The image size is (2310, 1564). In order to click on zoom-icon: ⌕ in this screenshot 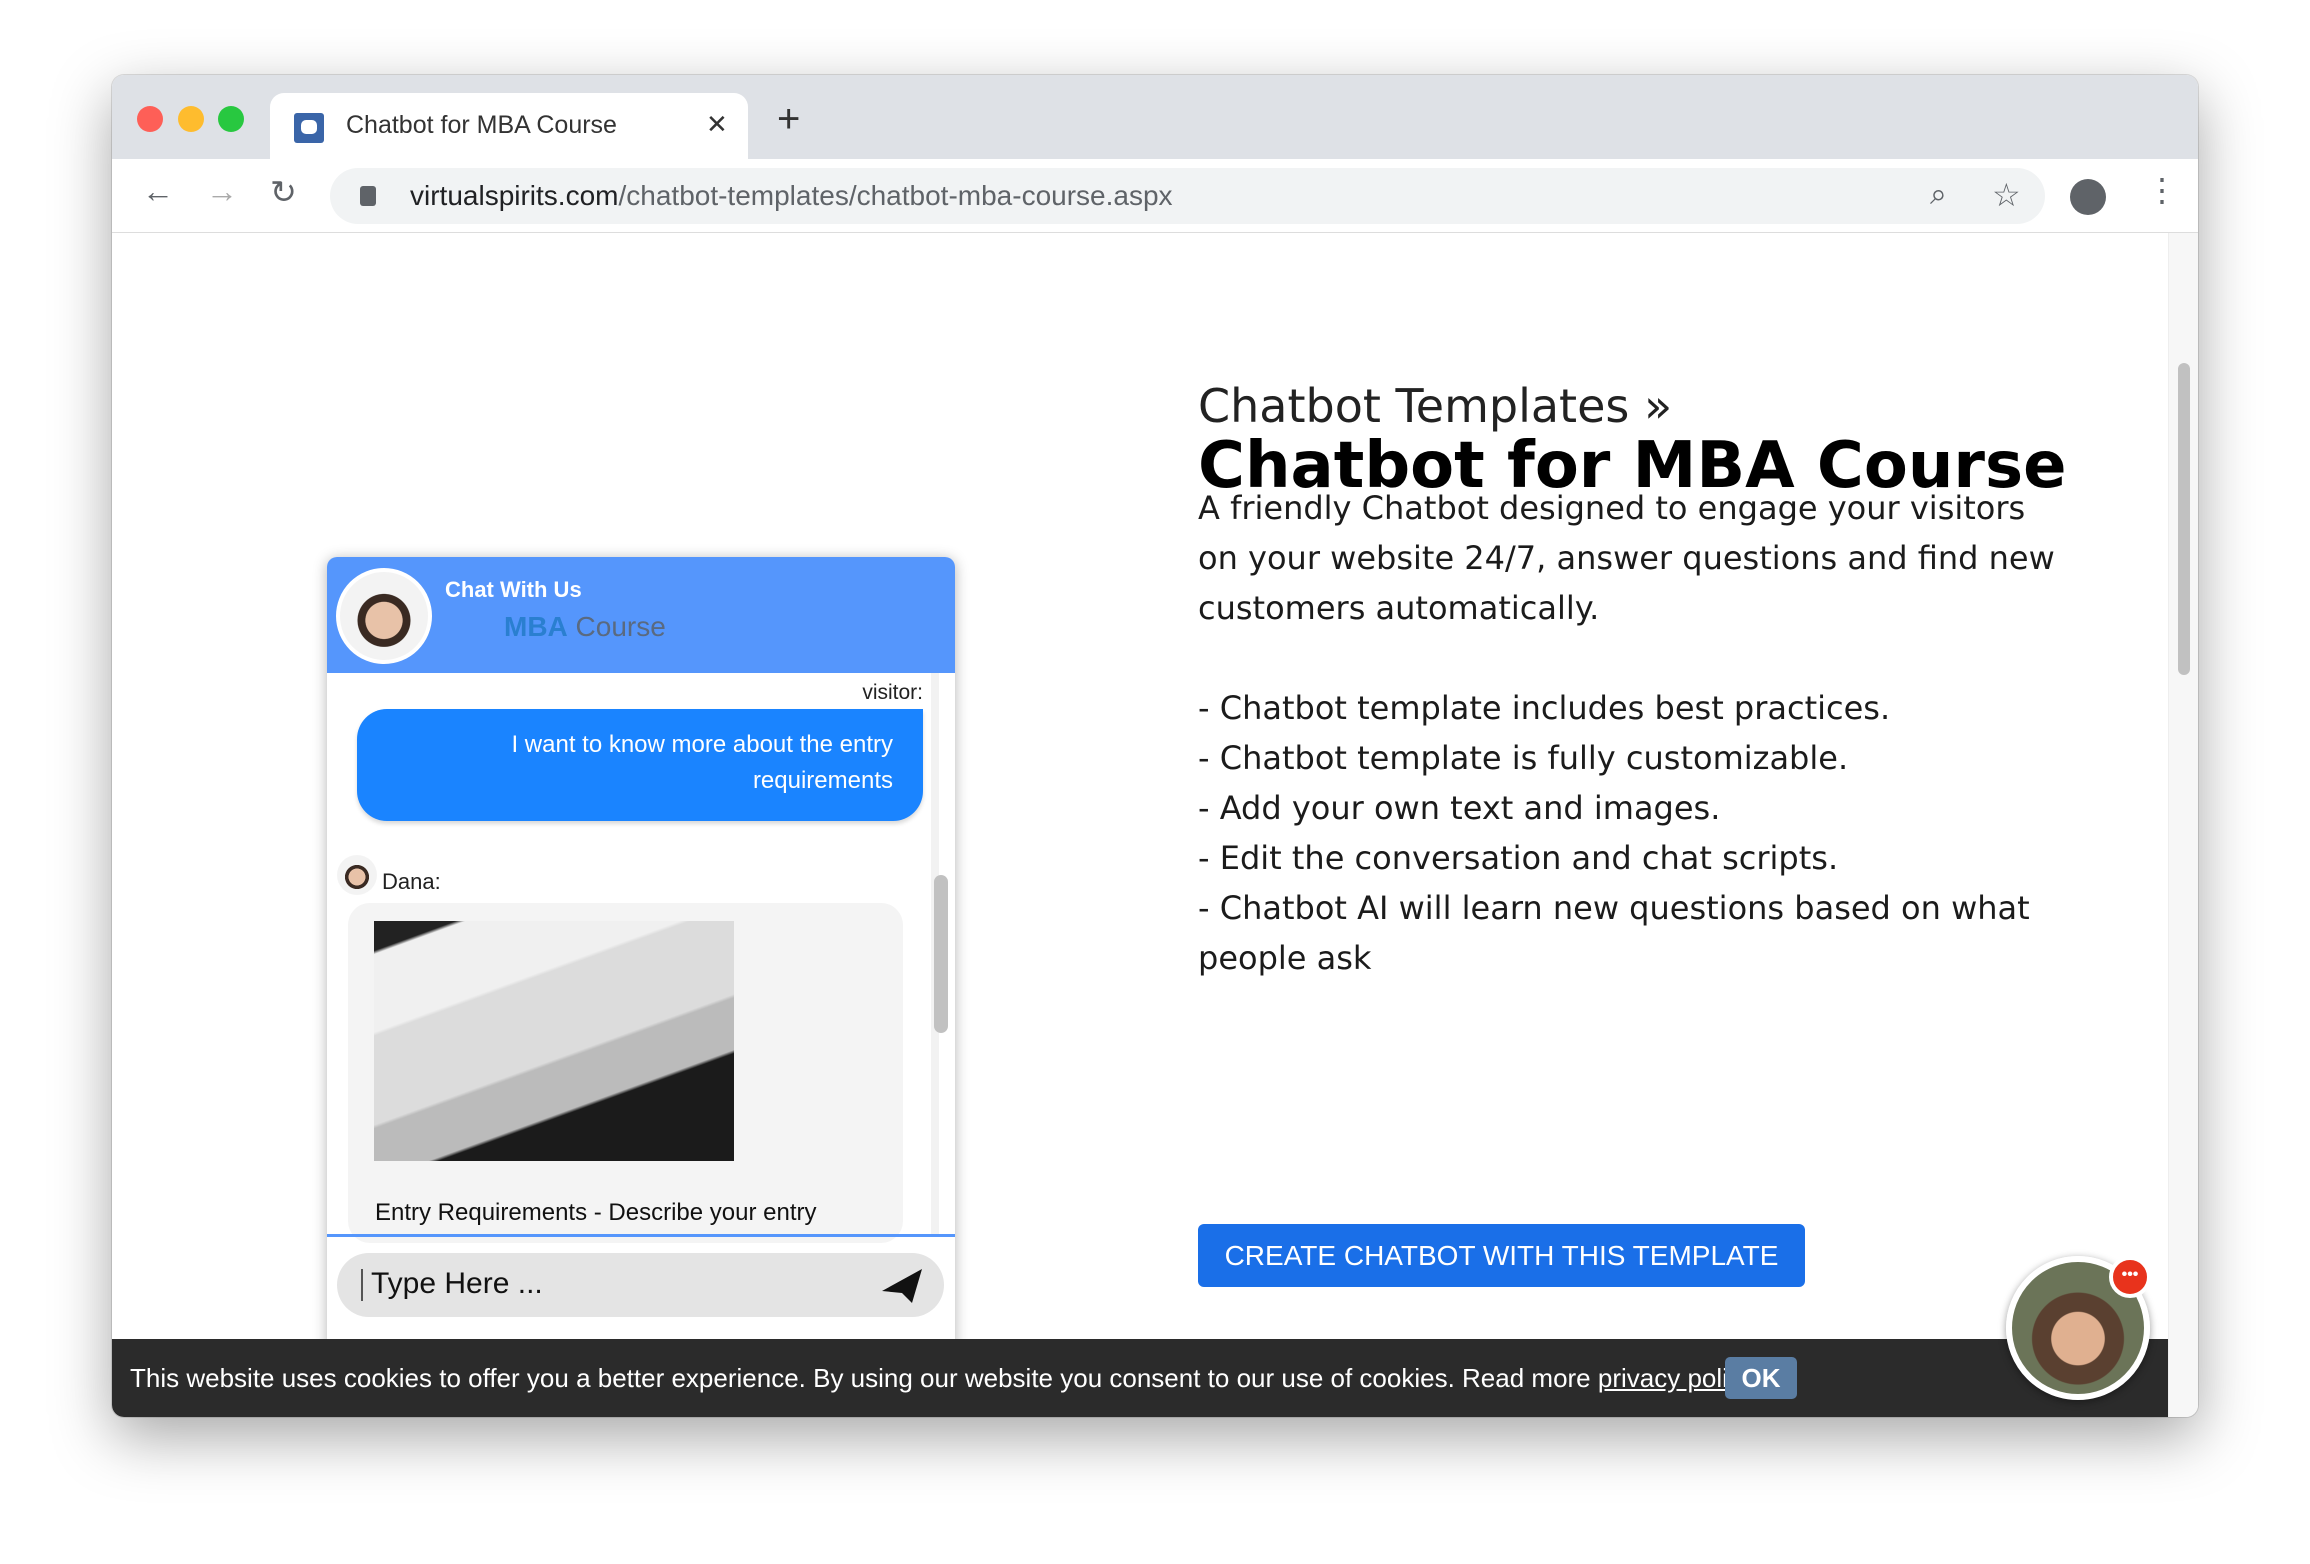, I will do `click(1938, 195)`.